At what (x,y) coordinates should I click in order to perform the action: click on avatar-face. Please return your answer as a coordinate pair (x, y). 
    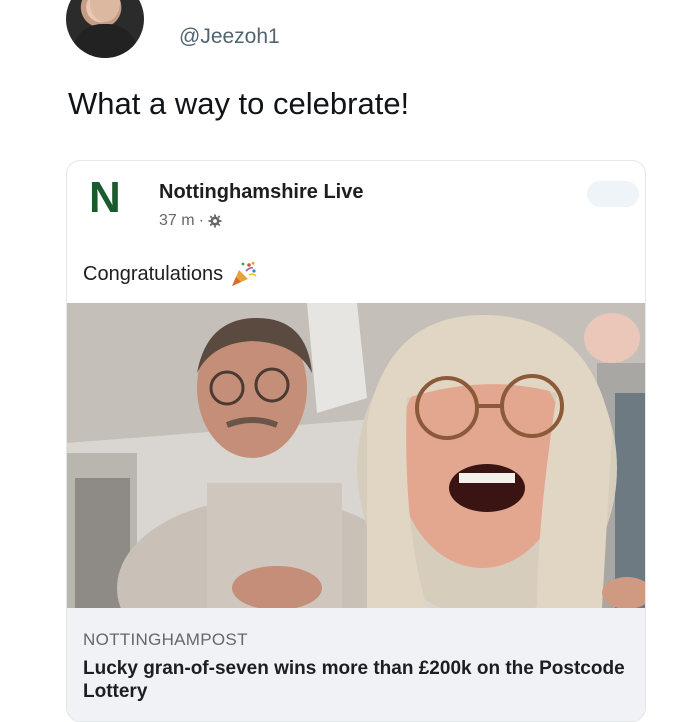
    Looking at the image, I should click on (105, 11).